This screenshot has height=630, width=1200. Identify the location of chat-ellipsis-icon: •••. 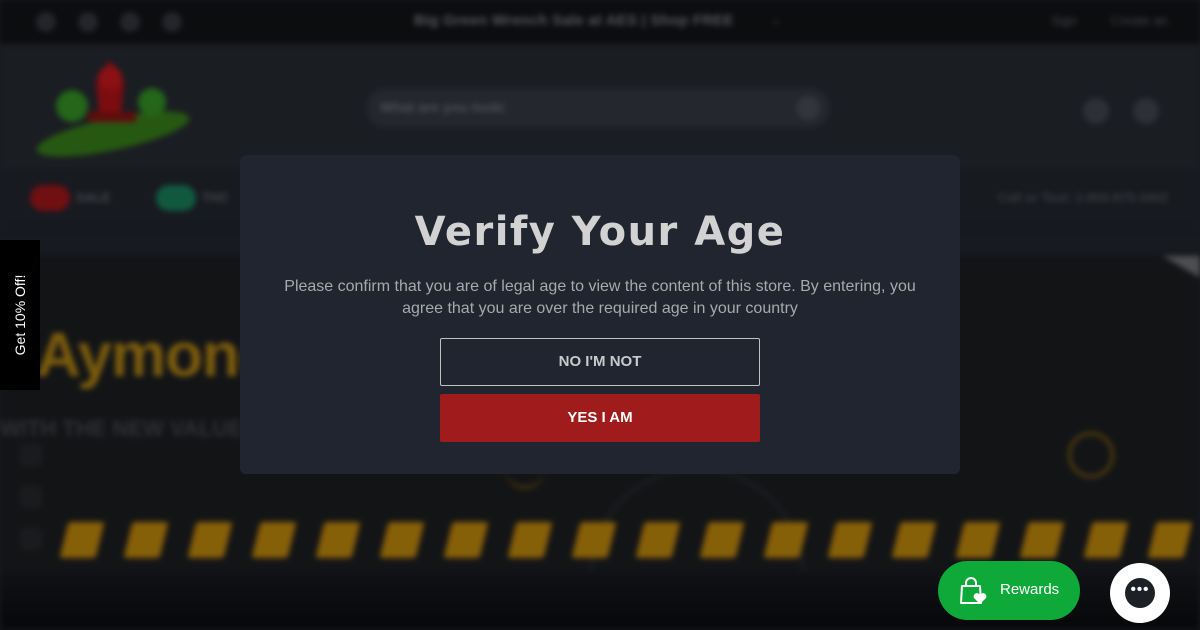
(1140, 593).